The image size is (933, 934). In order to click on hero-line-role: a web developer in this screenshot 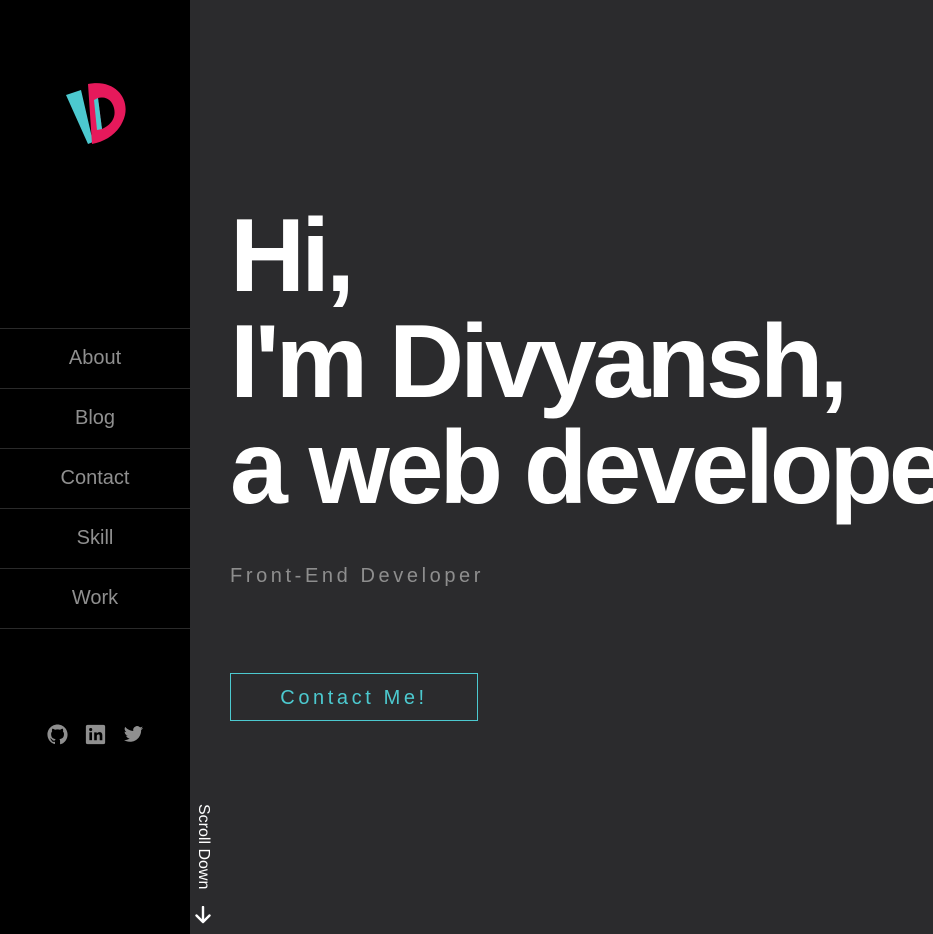, I will do `click(581, 468)`.